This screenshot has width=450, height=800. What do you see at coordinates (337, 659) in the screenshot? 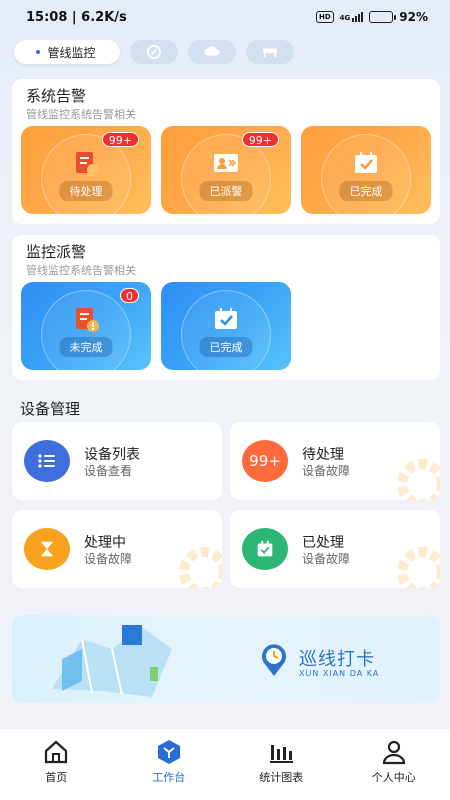
I see `banner-title: 巡线打卡` at bounding box center [337, 659].